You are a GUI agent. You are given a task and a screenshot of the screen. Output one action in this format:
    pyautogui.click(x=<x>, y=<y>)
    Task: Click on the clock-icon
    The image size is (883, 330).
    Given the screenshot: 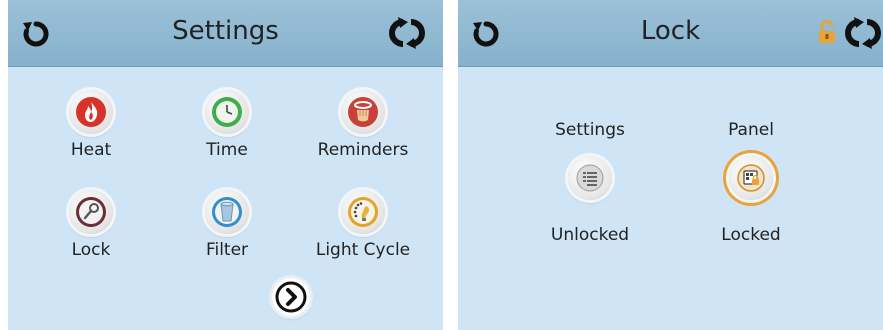 What is the action you would take?
    pyautogui.click(x=227, y=112)
    